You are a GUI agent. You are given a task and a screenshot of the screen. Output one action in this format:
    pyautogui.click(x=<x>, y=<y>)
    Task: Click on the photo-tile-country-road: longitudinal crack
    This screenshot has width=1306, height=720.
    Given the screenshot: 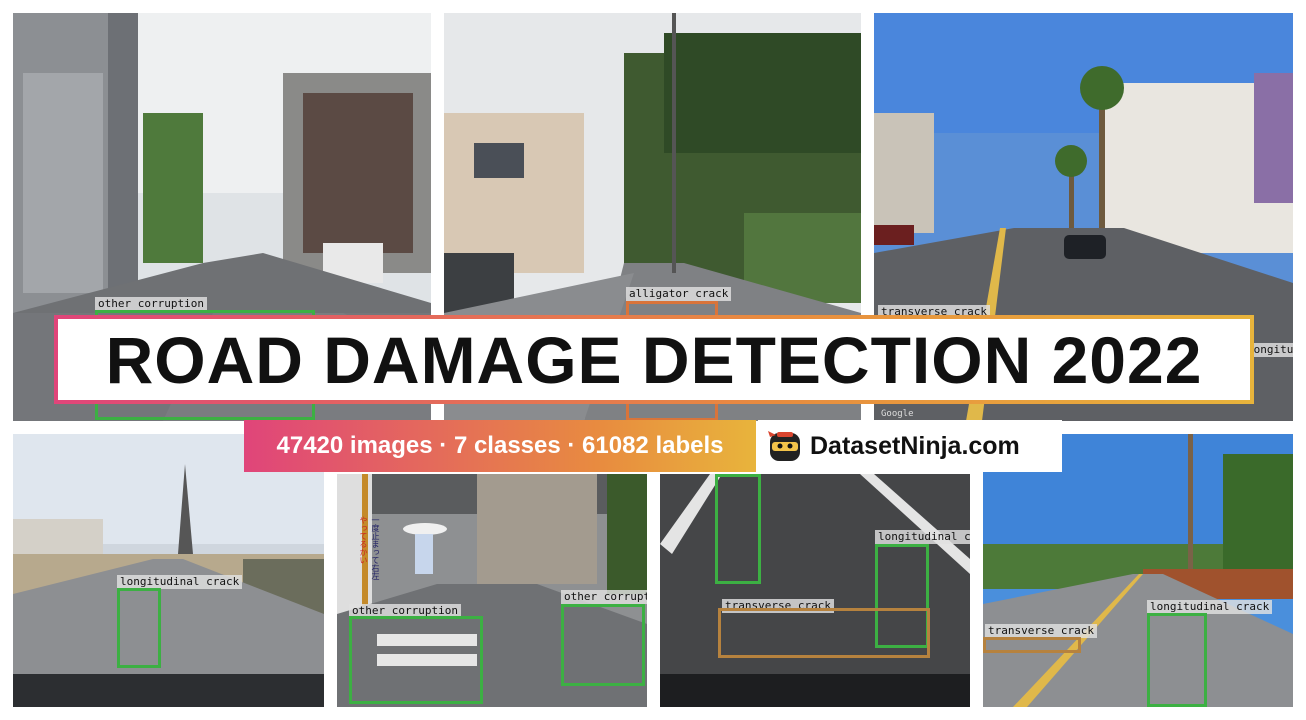 What is the action you would take?
    pyautogui.click(x=168, y=570)
    